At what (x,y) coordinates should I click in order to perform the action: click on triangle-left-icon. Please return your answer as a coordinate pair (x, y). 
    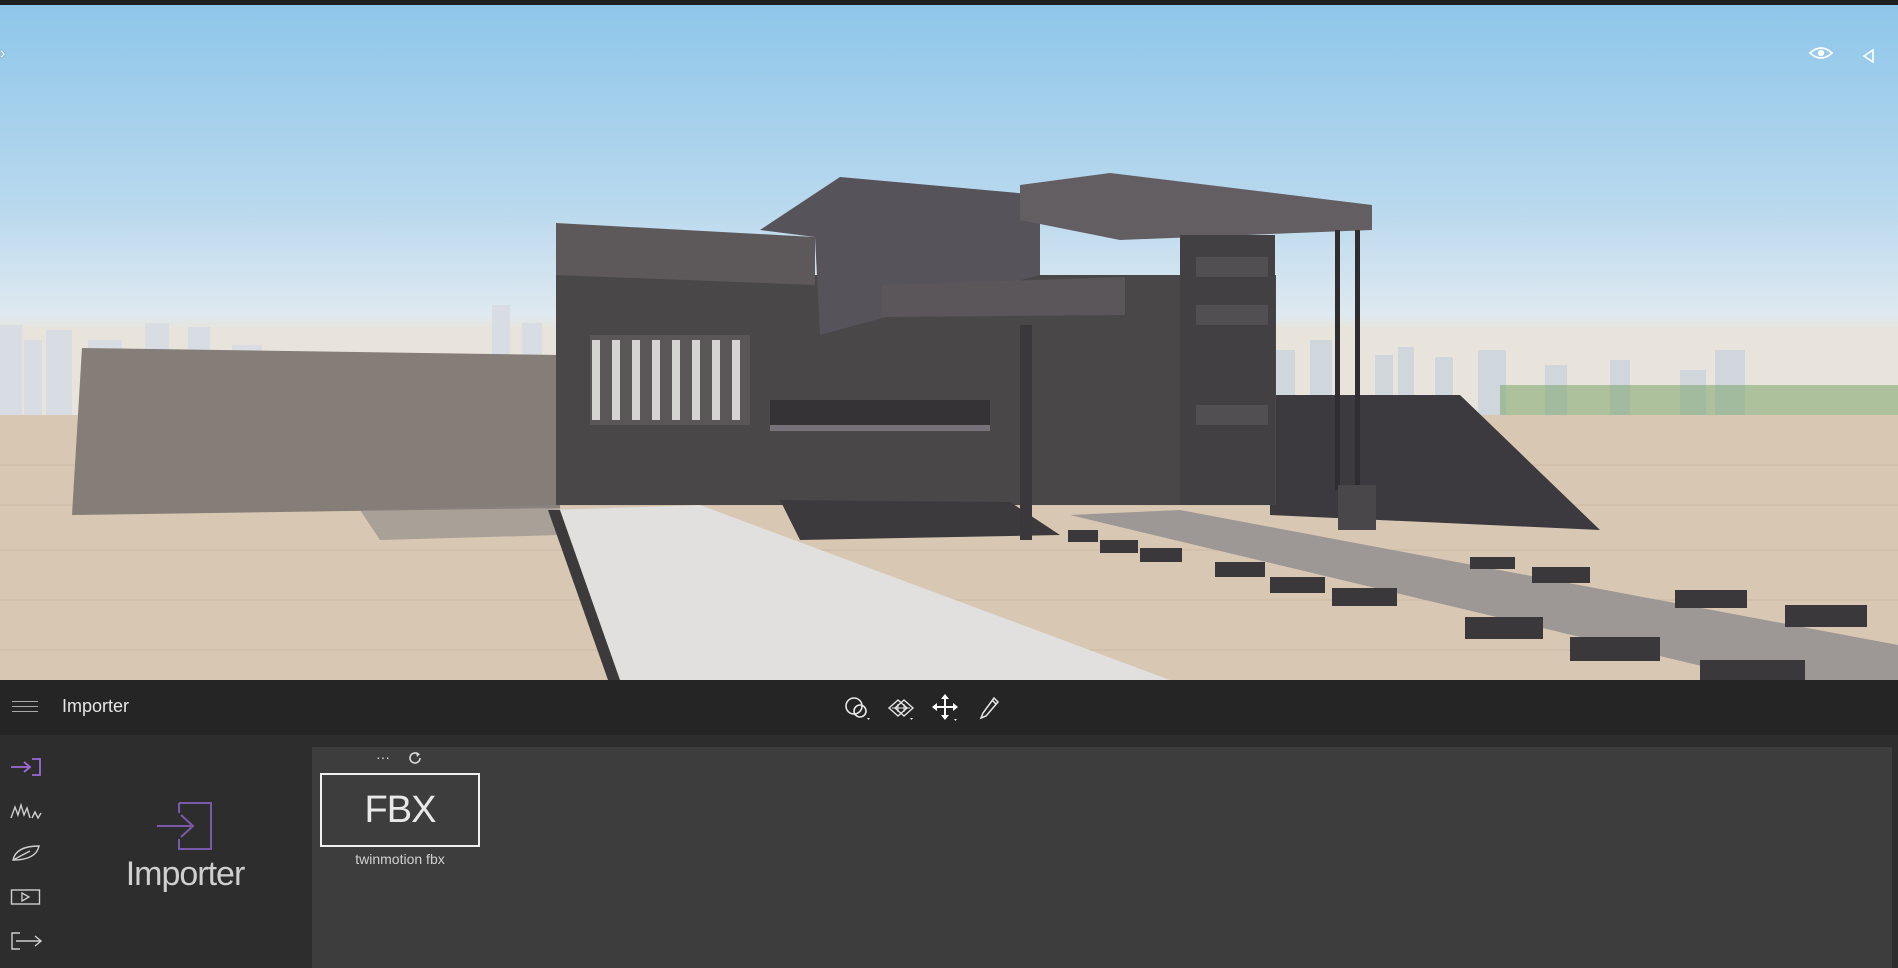
    Looking at the image, I should click on (1868, 58).